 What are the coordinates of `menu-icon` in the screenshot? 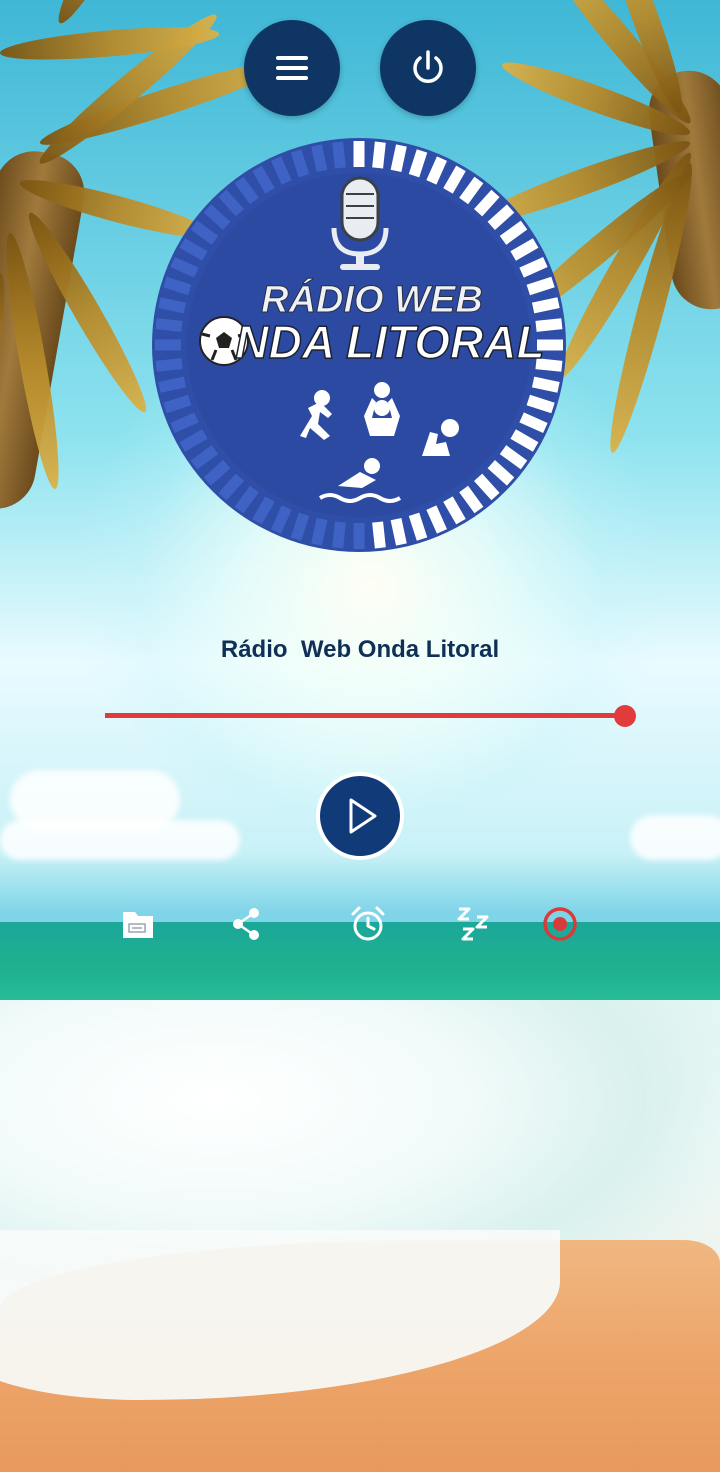 It's located at (292, 68).